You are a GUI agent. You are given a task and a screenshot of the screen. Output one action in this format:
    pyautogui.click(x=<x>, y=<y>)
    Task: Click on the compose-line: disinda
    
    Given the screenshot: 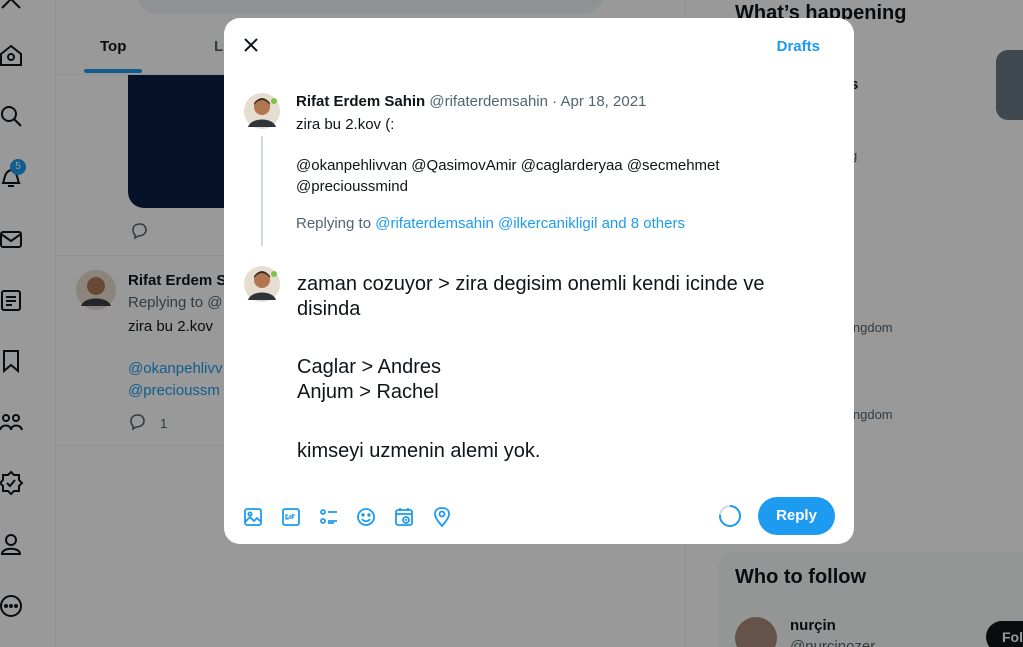 What is the action you would take?
    pyautogui.click(x=329, y=309)
    